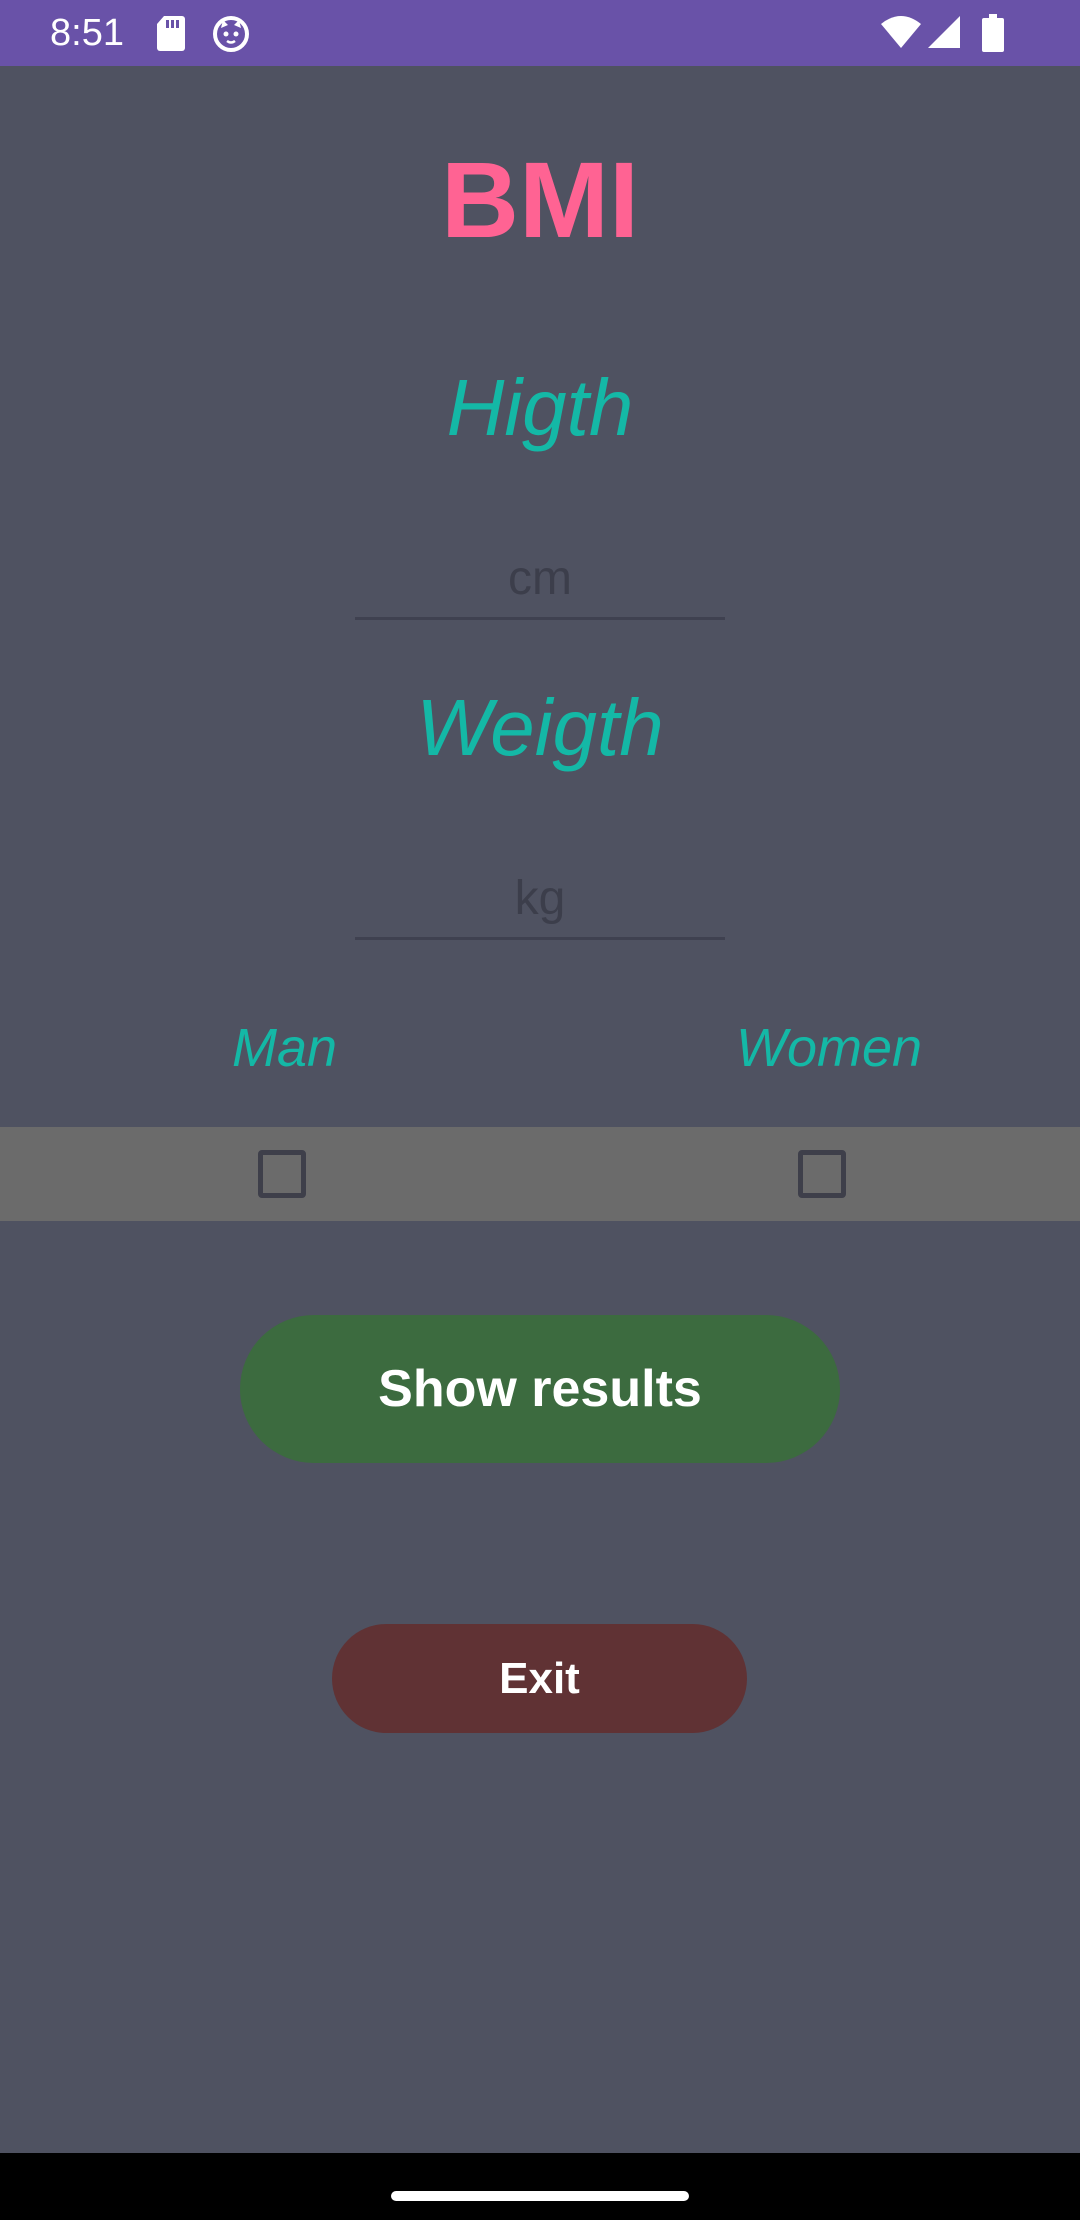 Image resolution: width=1080 pixels, height=2220 pixels. What do you see at coordinates (87, 33) in the screenshot?
I see `status-time: 8:51` at bounding box center [87, 33].